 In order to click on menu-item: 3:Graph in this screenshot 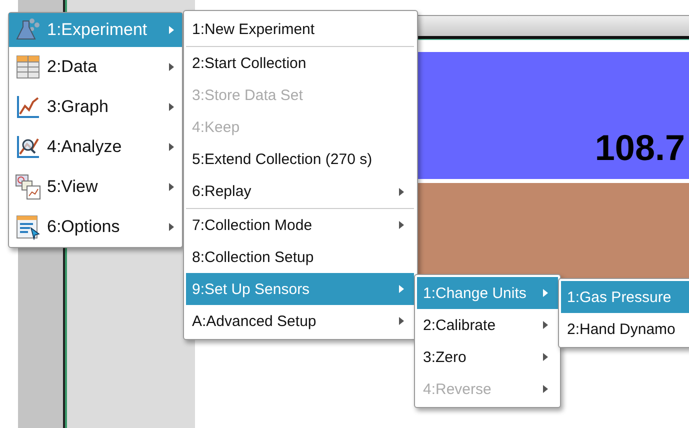, I will do `click(95, 107)`.